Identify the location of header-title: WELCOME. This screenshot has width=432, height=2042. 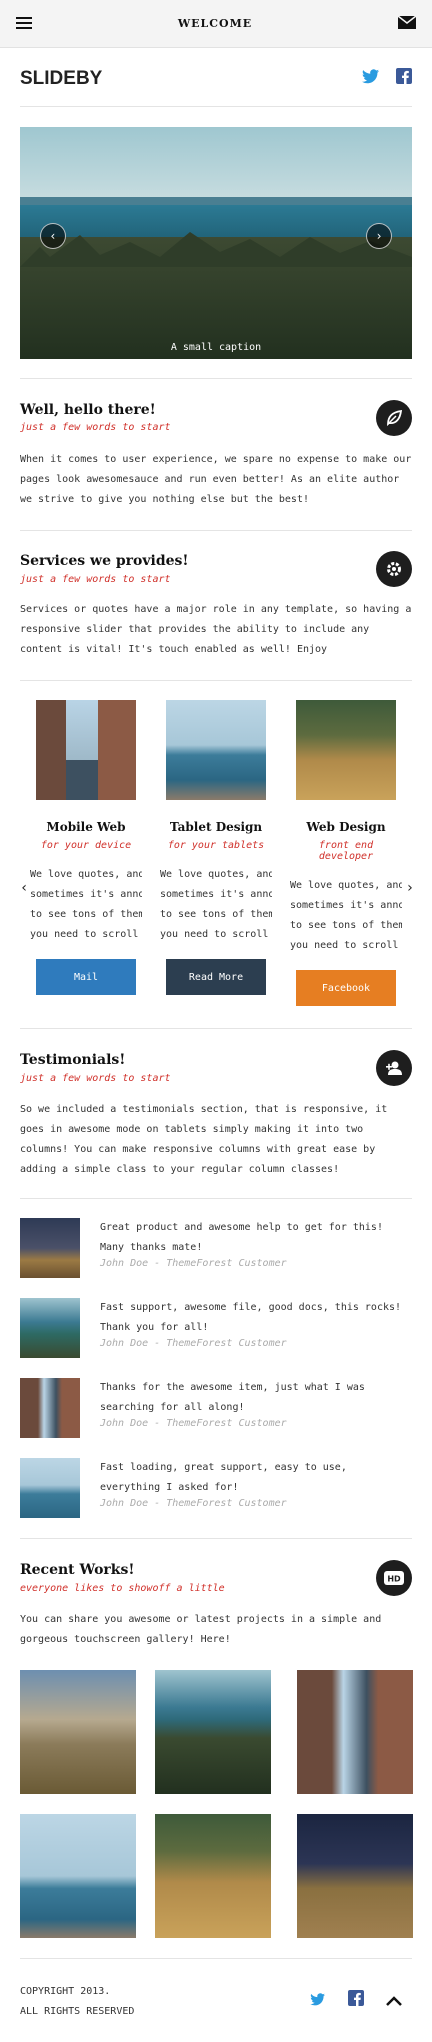
(215, 23).